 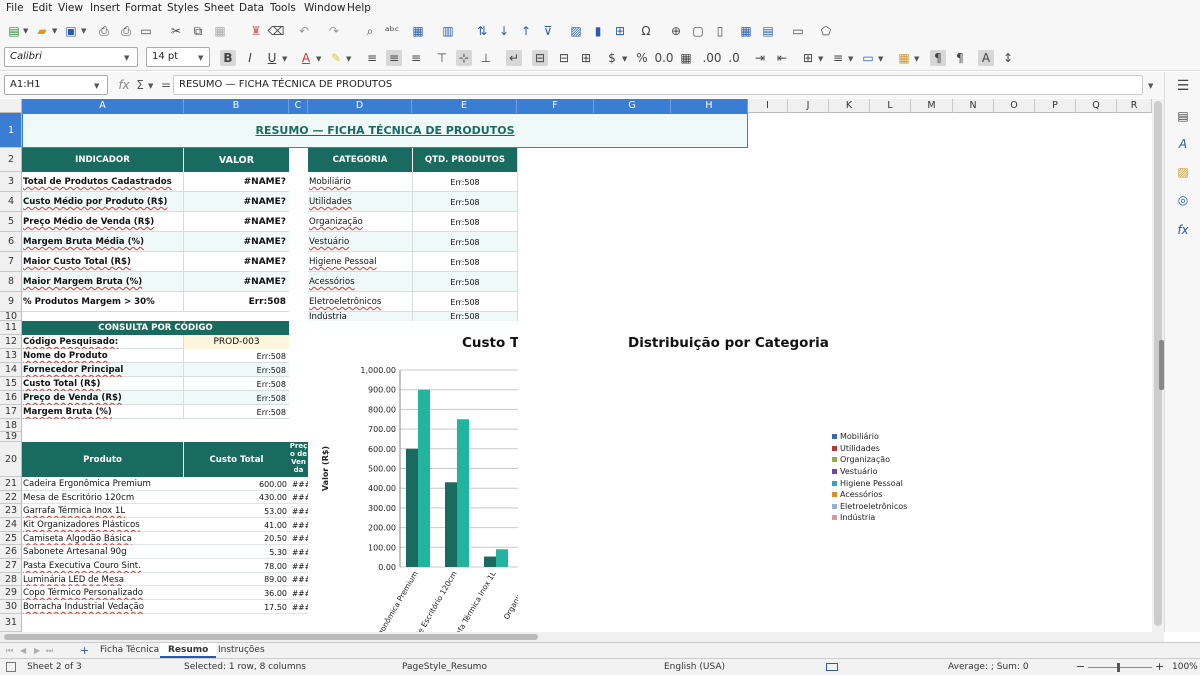 What do you see at coordinates (102, 356) in the screenshot?
I see `lookup-field-label: Nome do Produto` at bounding box center [102, 356].